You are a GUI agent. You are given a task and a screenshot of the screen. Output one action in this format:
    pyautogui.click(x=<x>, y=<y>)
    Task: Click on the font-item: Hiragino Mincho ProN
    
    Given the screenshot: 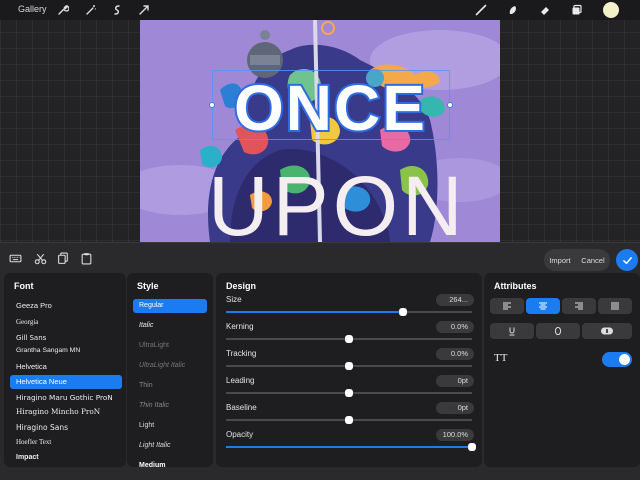 What is the action you would take?
    pyautogui.click(x=66, y=412)
    